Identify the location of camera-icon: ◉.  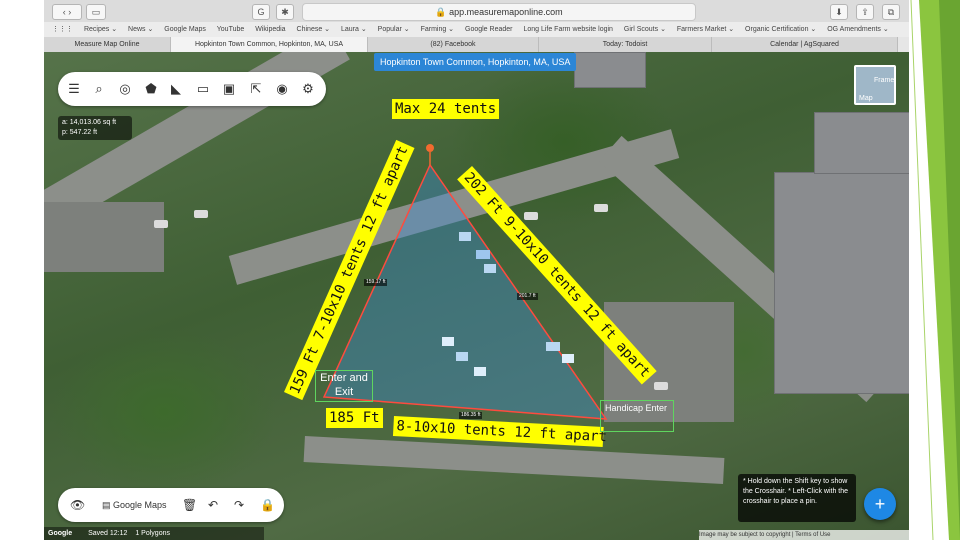
(282, 89).